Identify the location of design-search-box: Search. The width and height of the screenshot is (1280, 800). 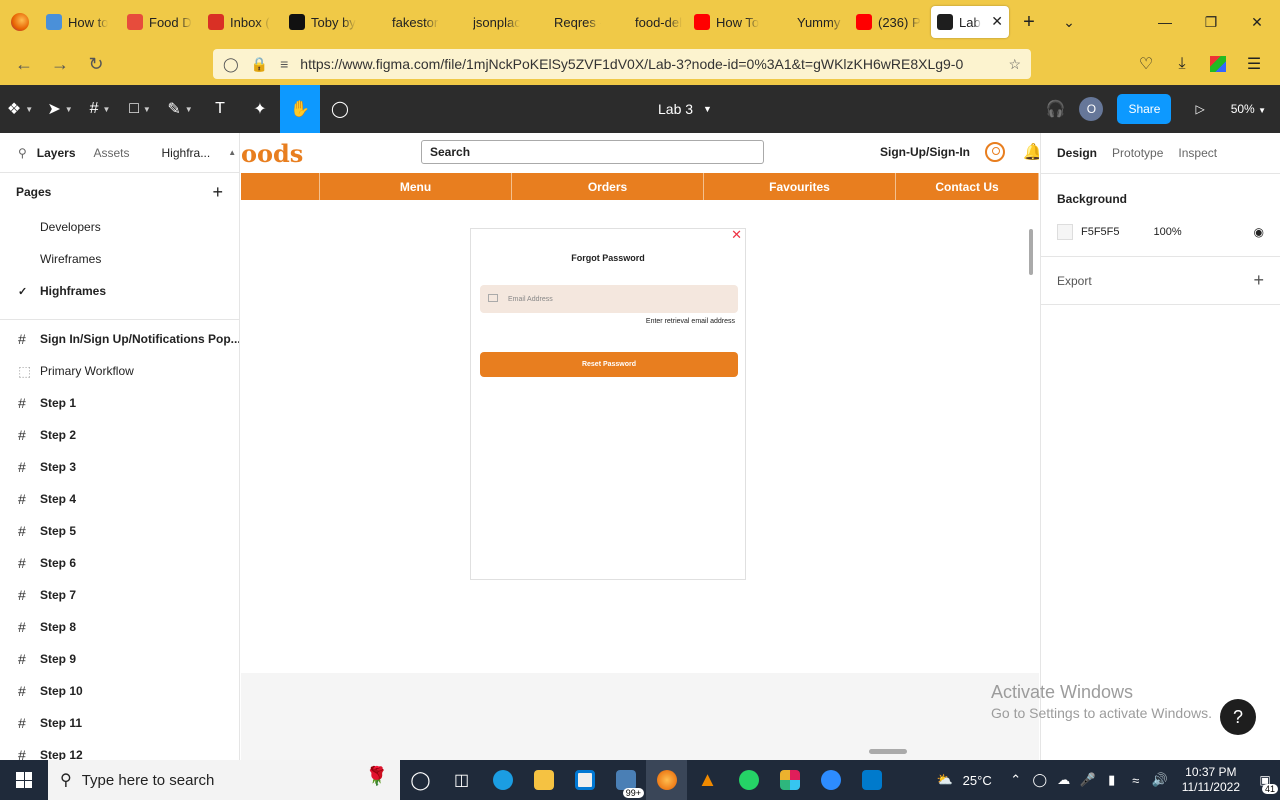
(592, 152).